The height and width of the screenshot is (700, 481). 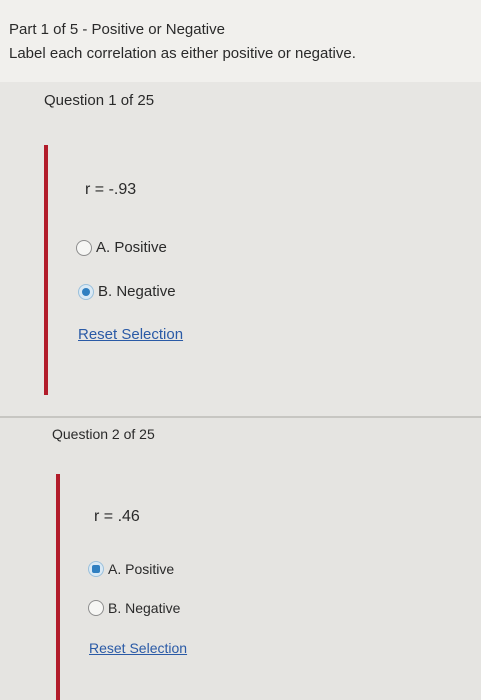 What do you see at coordinates (103, 434) in the screenshot?
I see `question-2-label: Question 2 of 25` at bounding box center [103, 434].